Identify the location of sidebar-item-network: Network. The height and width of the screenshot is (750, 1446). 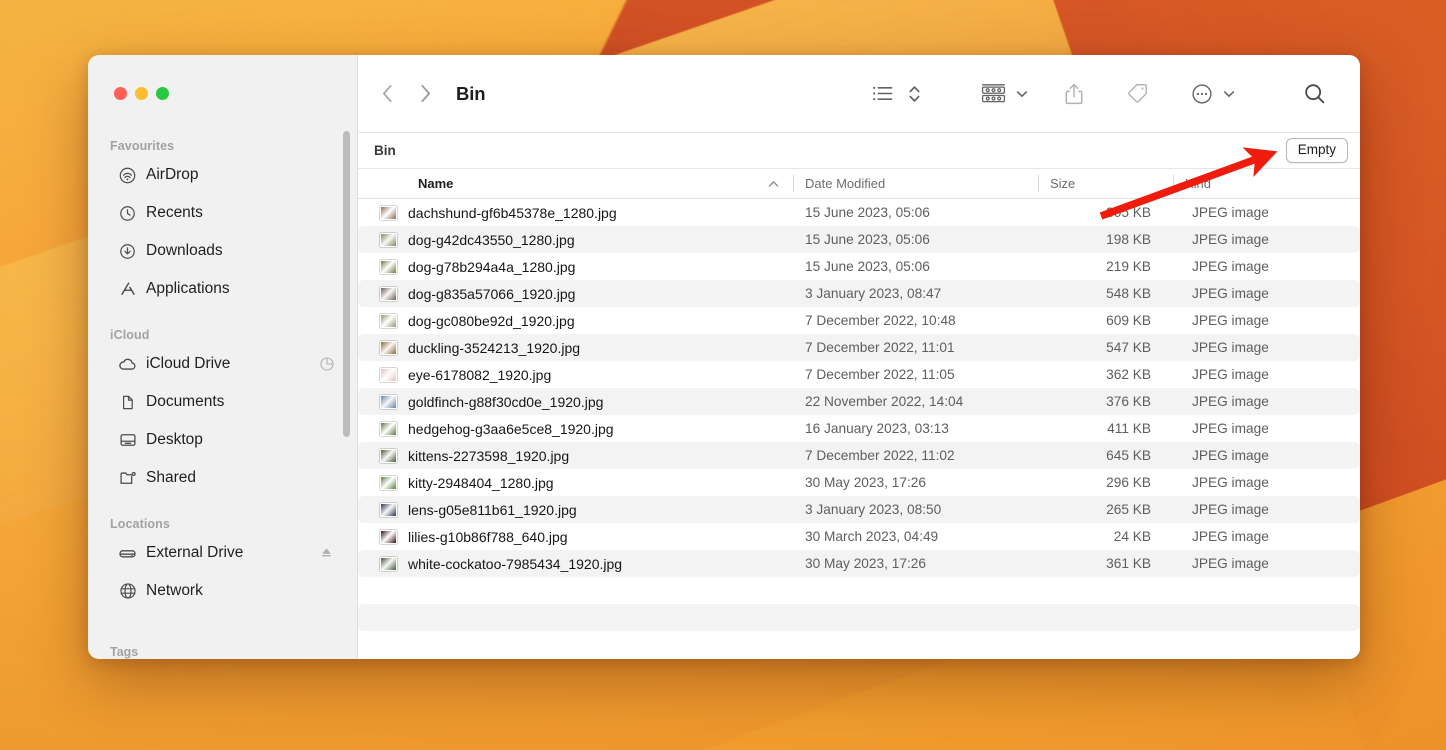
(222, 591).